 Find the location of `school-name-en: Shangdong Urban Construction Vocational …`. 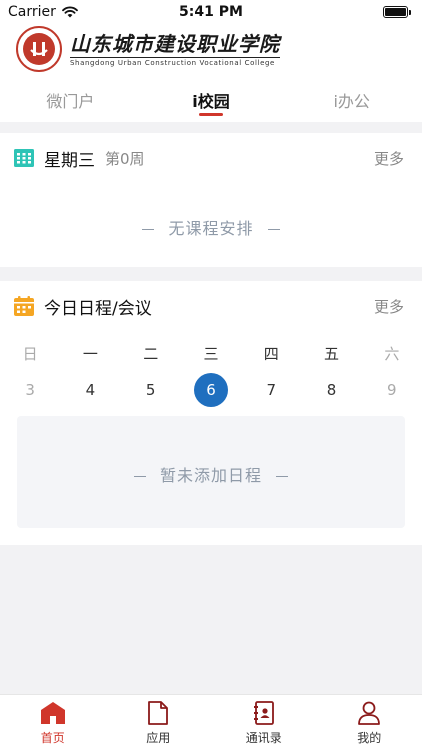

school-name-en: Shangdong Urban Construction Vocational … is located at coordinates (175, 61).